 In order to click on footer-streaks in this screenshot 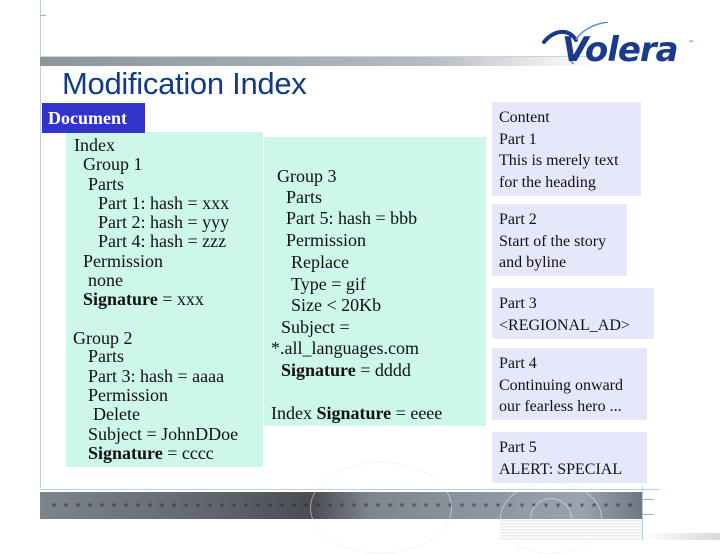, I will do `click(571, 530)`.